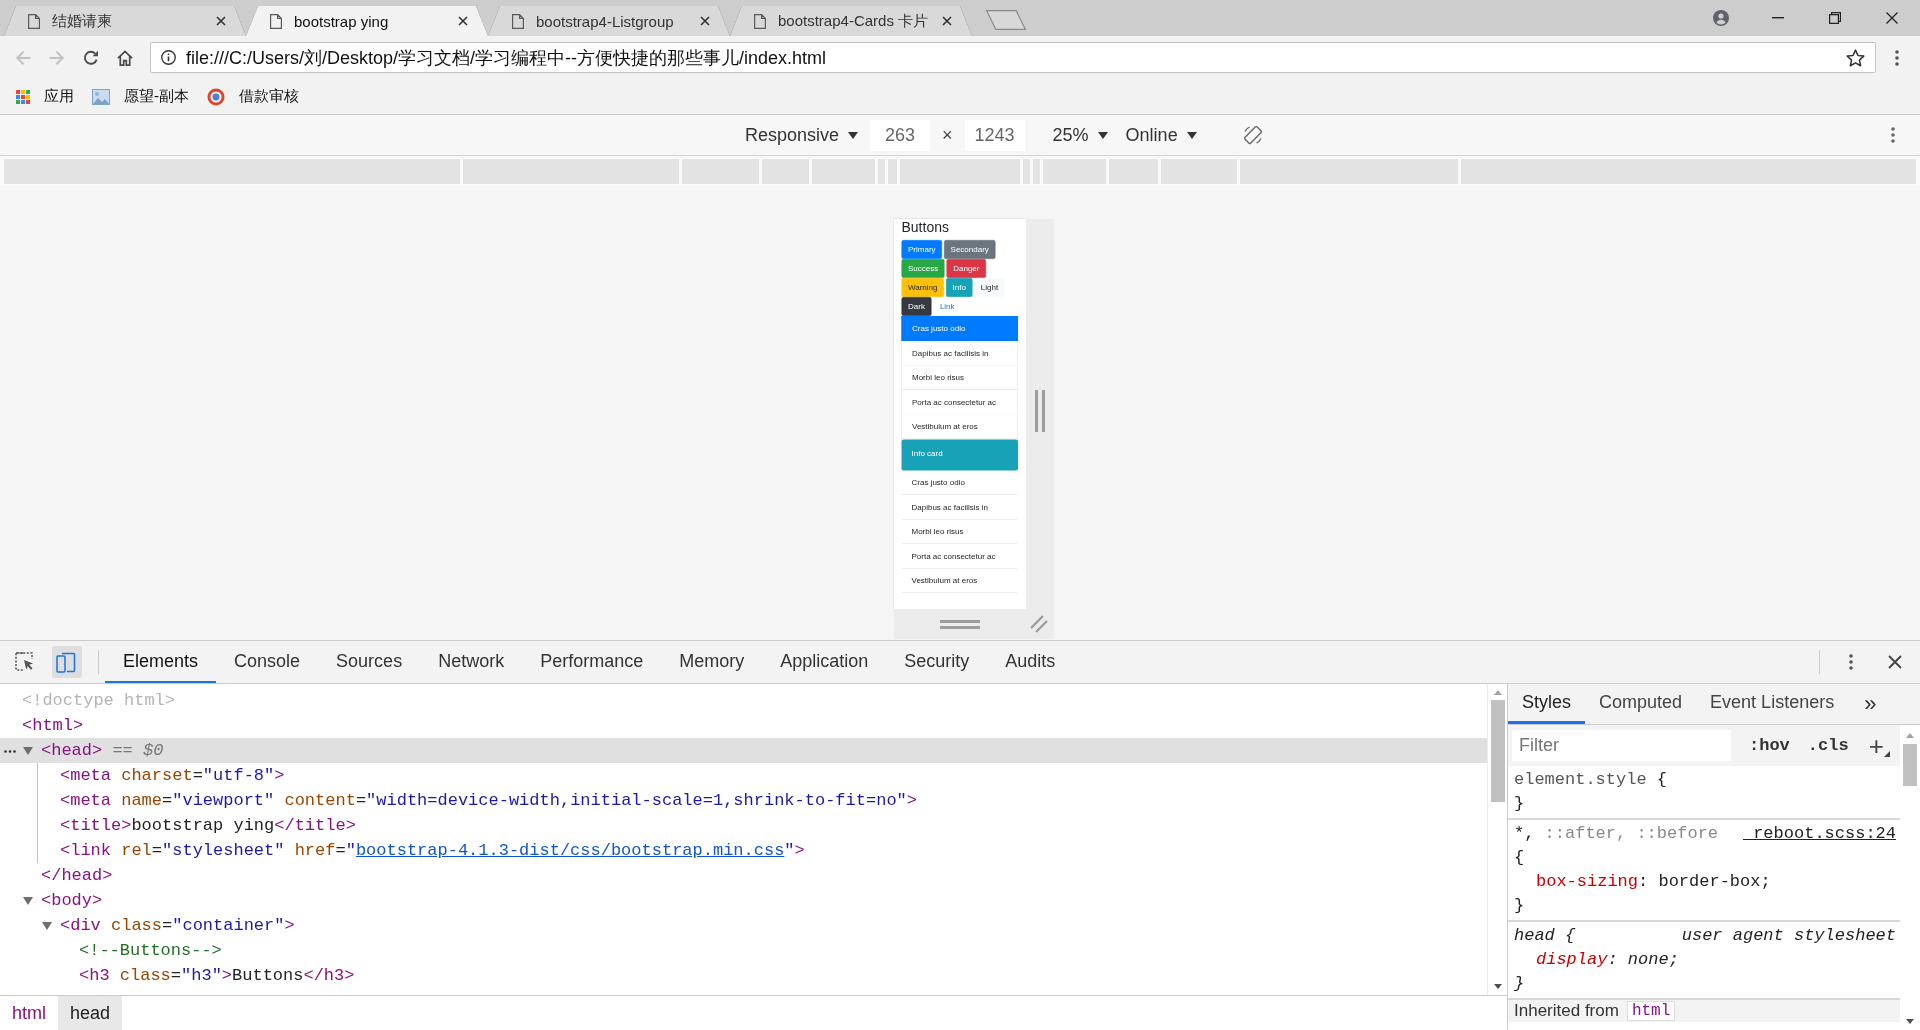 The image size is (1920, 1030). I want to click on devtools-tab: Audits, so click(1030, 662).